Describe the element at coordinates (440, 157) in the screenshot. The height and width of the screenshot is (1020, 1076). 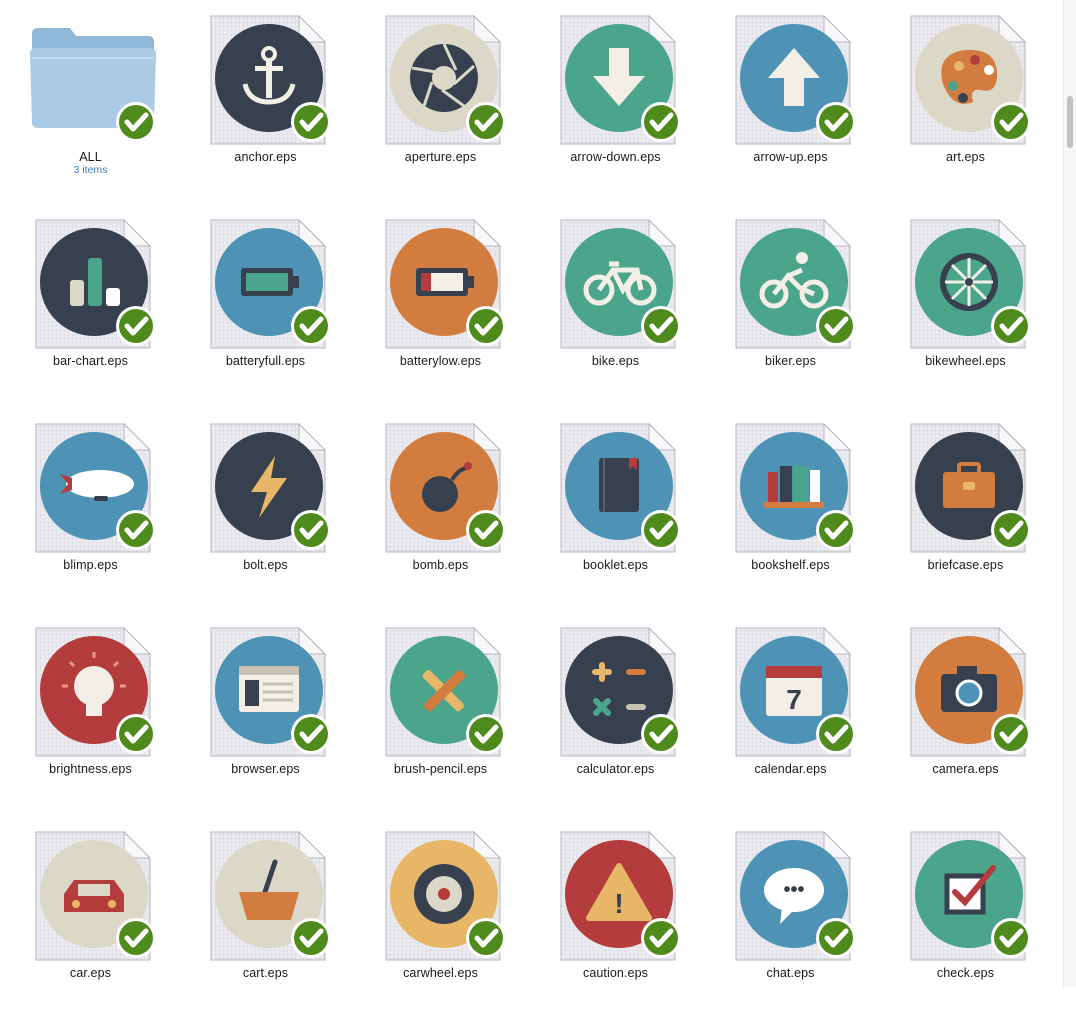
I see `file-name: aperture.eps` at that location.